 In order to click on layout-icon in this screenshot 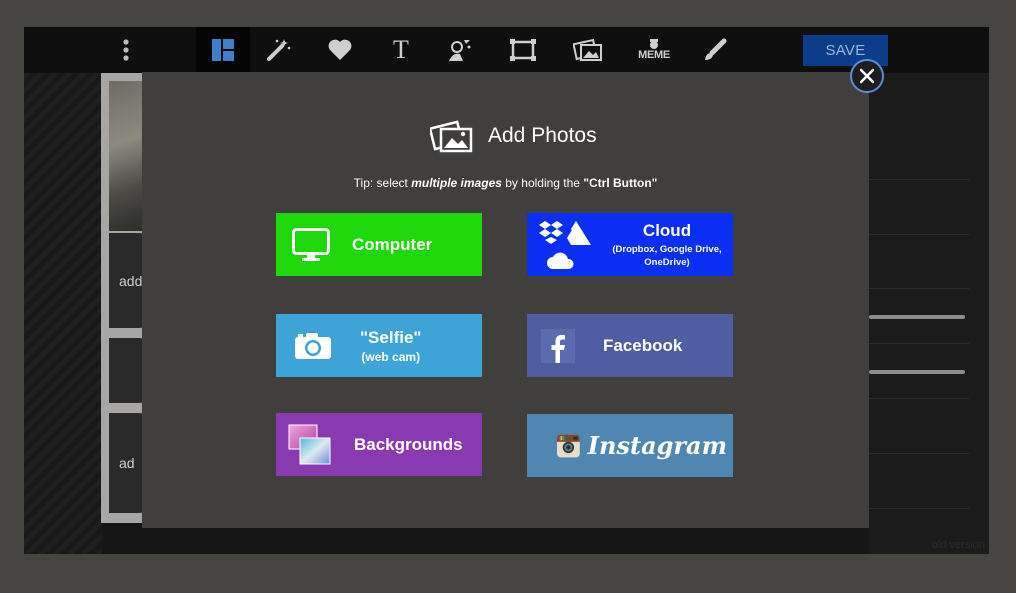, I will do `click(223, 50)`.